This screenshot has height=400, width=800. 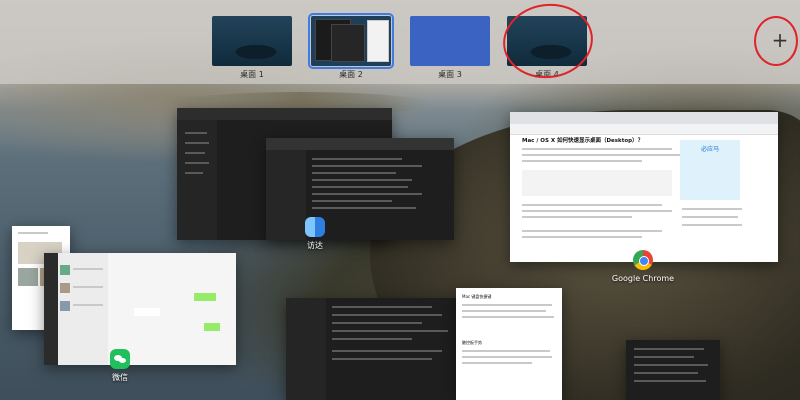 I want to click on wechat-chat-window, so click(x=140, y=309).